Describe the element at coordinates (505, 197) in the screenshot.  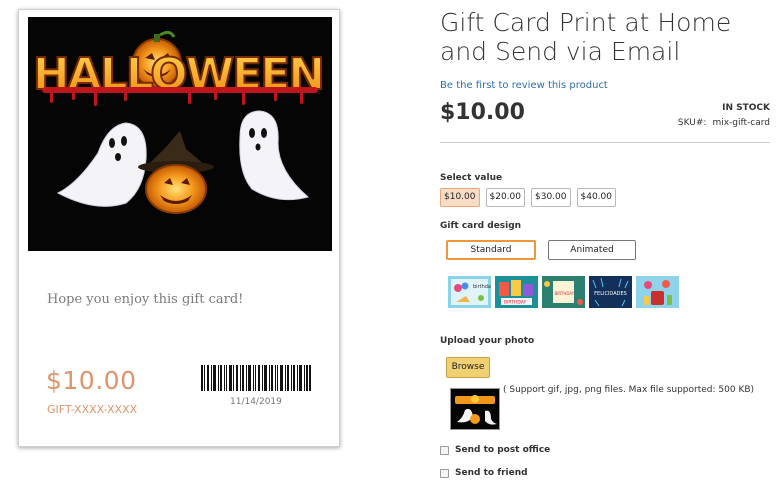
I see `value-option-20: $20.00` at that location.